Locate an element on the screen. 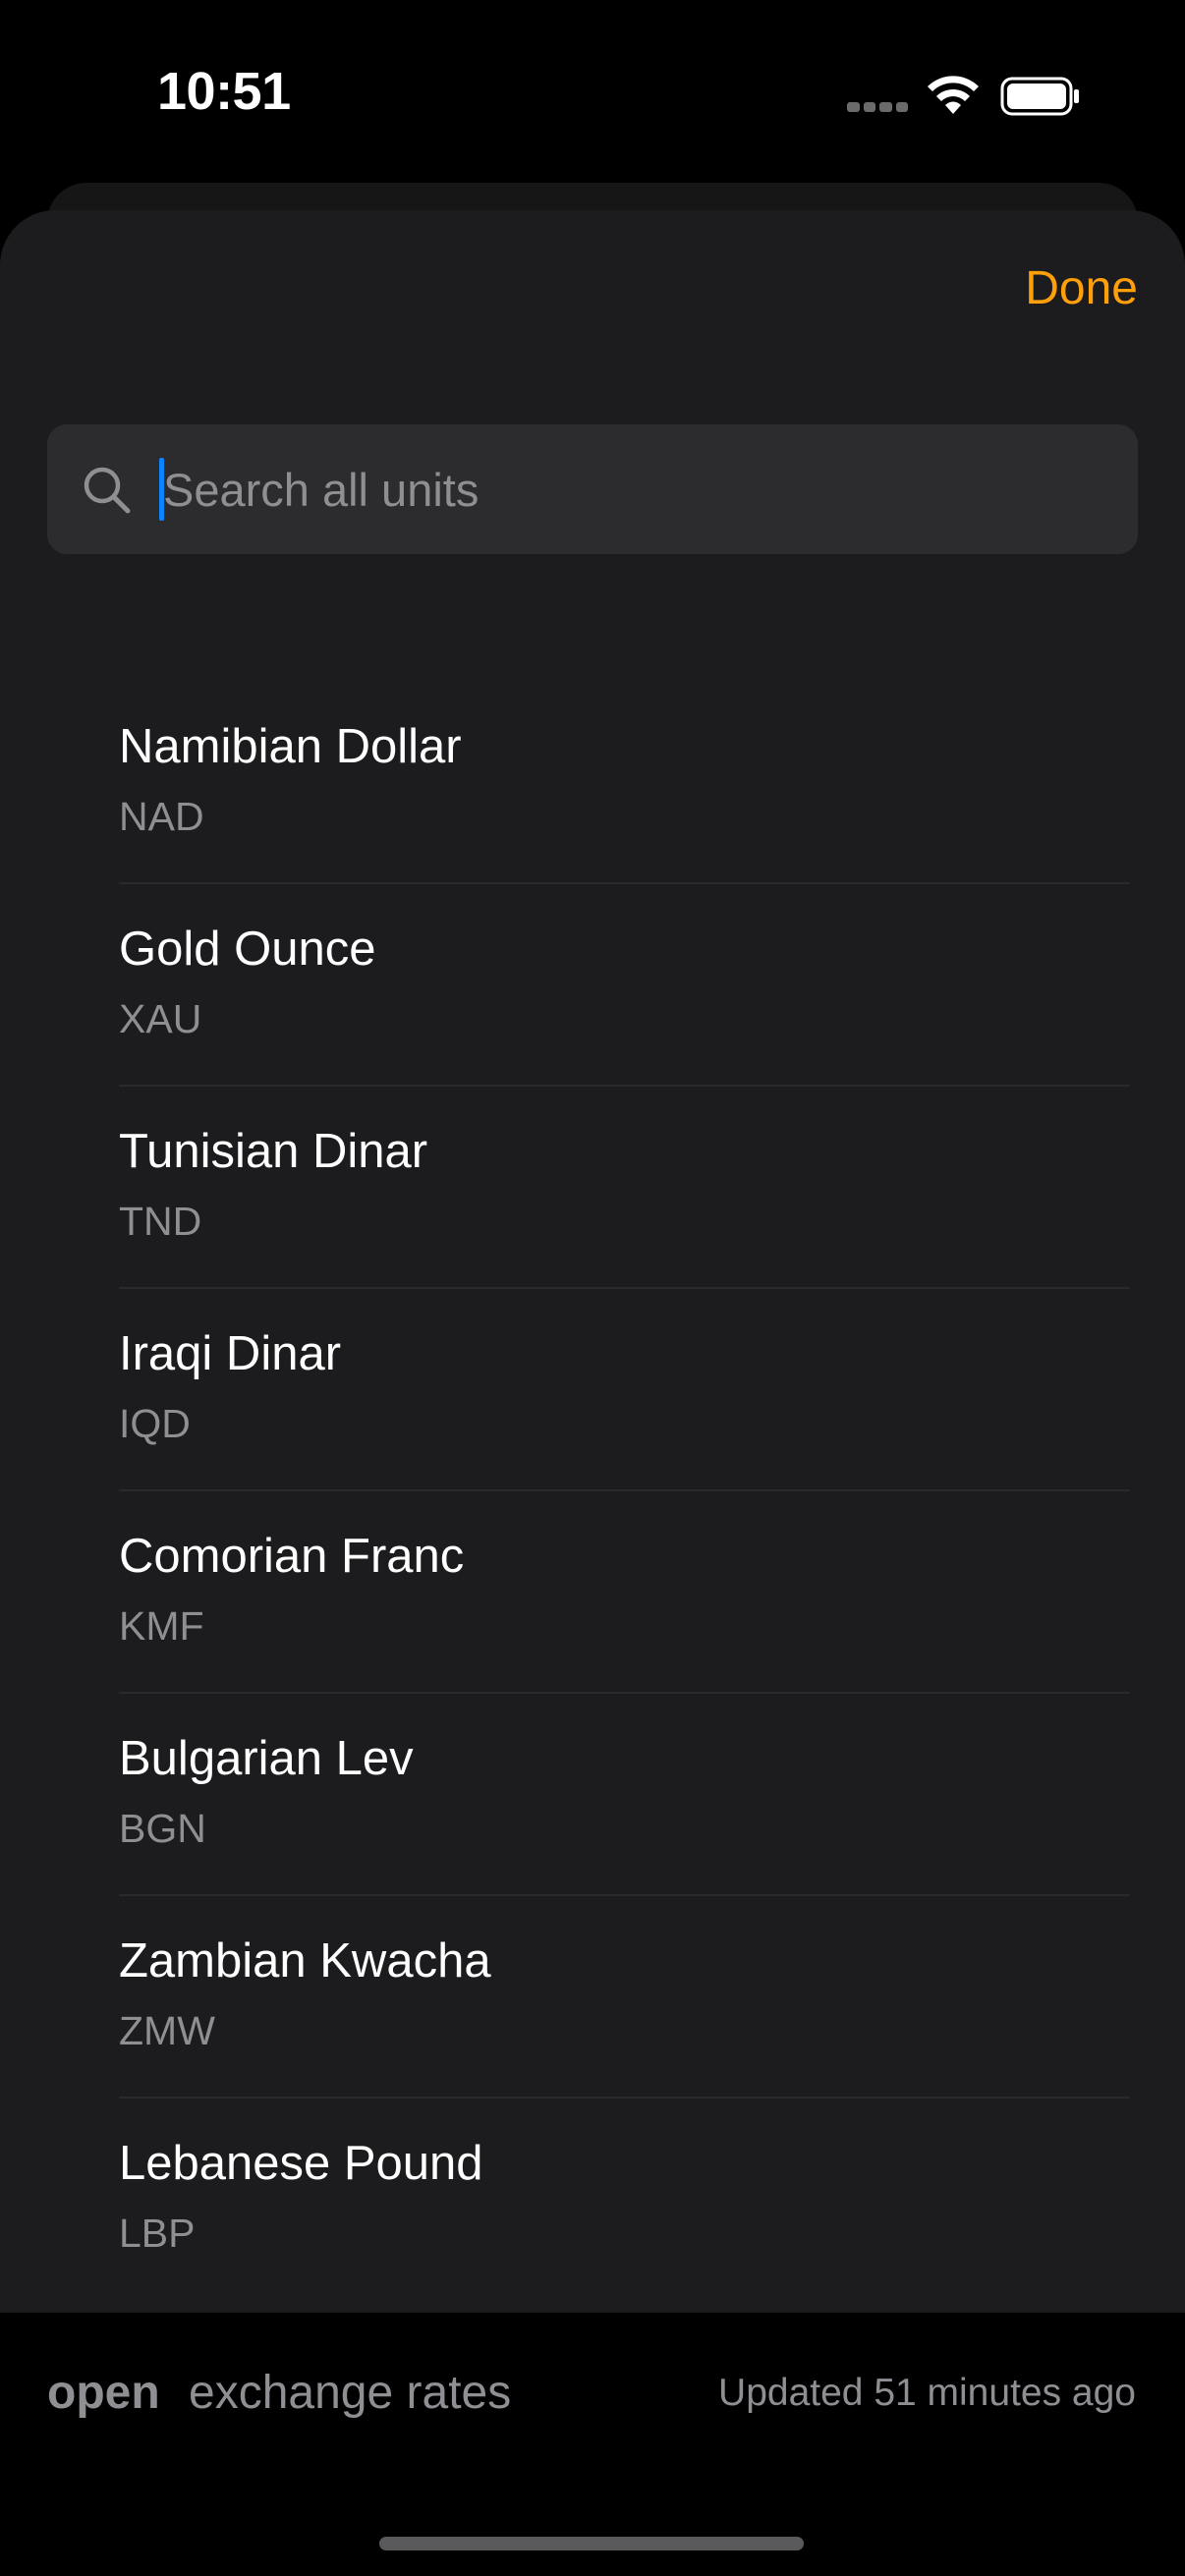  updated-status: Updated 51 minutes ago is located at coordinates (927, 2393).